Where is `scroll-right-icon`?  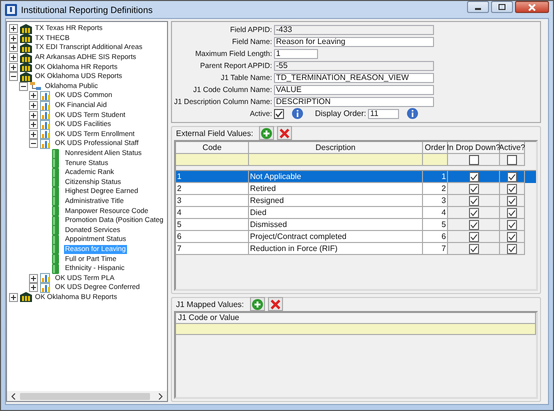
scroll-right-icon is located at coordinates (160, 396).